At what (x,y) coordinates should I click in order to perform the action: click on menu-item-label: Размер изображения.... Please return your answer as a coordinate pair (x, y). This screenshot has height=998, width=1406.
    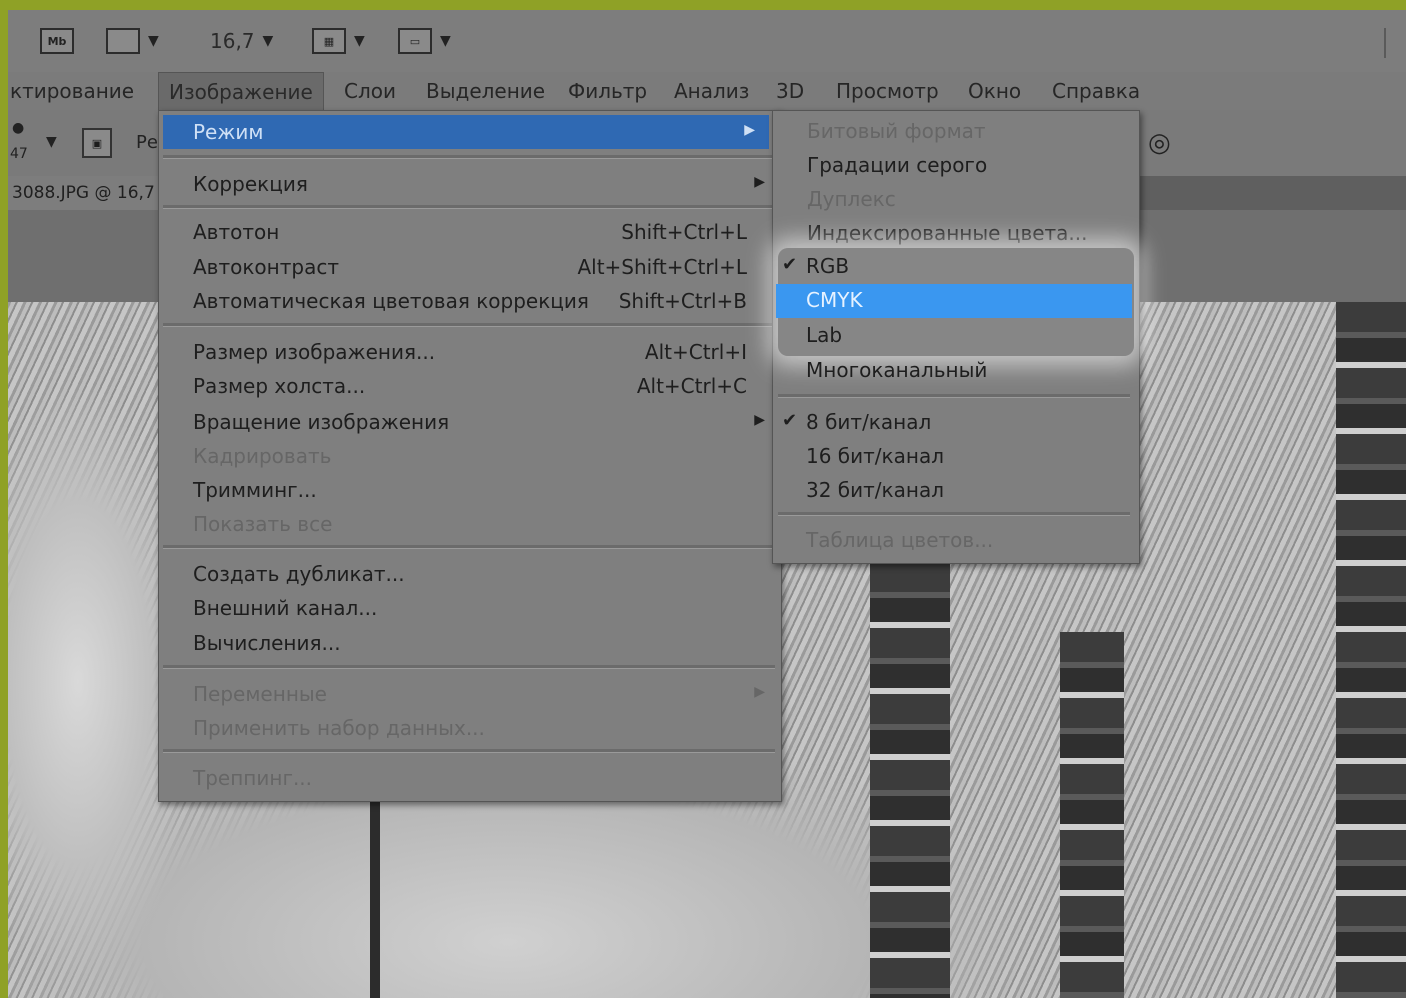
    Looking at the image, I should click on (314, 352).